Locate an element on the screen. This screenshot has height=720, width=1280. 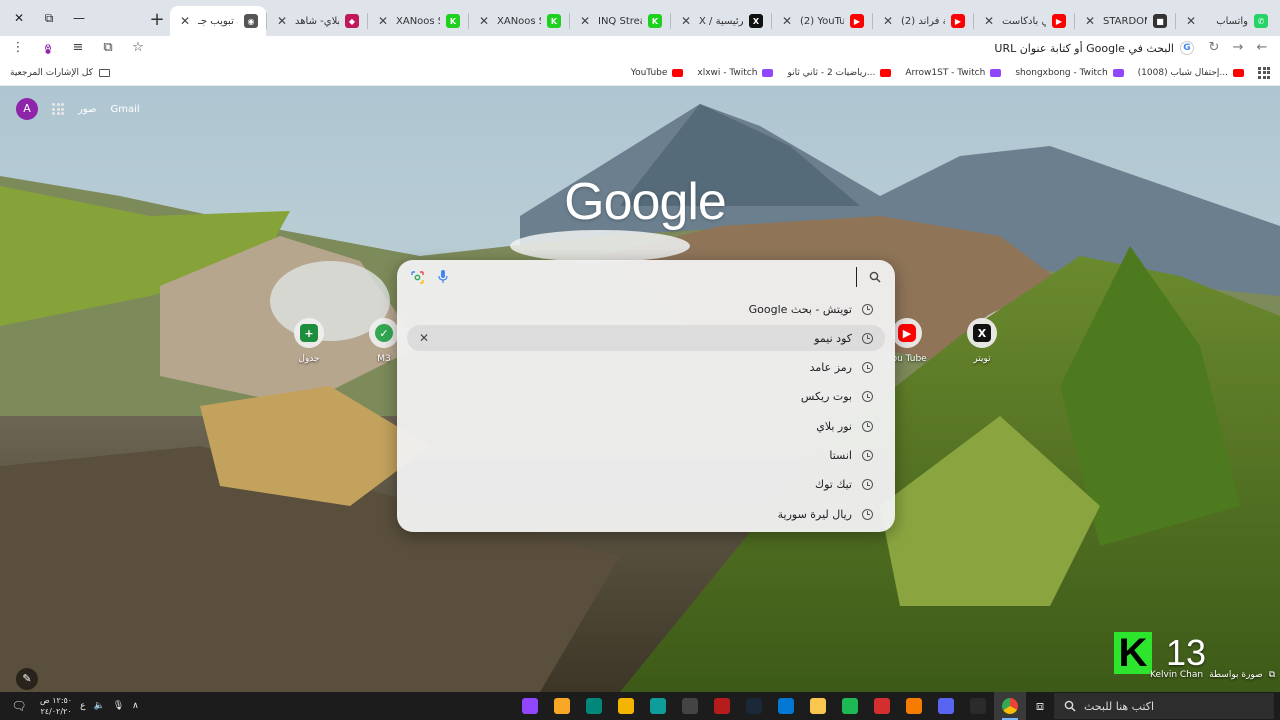
taskbar-app-steam is located at coordinates (754, 706).